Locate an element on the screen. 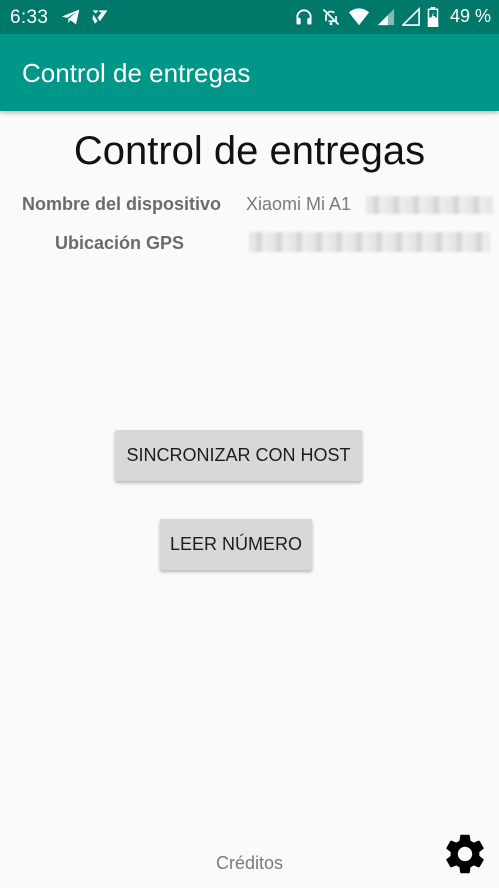  device-name-value: Xiaomi Mi A1 is located at coordinates (299, 204).